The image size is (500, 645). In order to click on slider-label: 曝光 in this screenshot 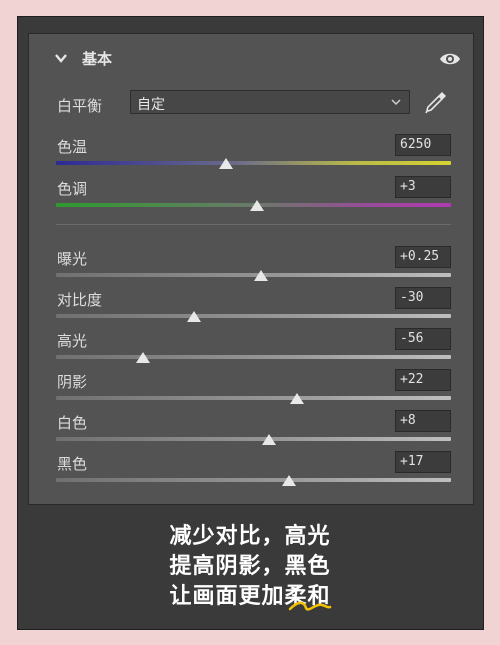, I will do `click(72, 259)`.